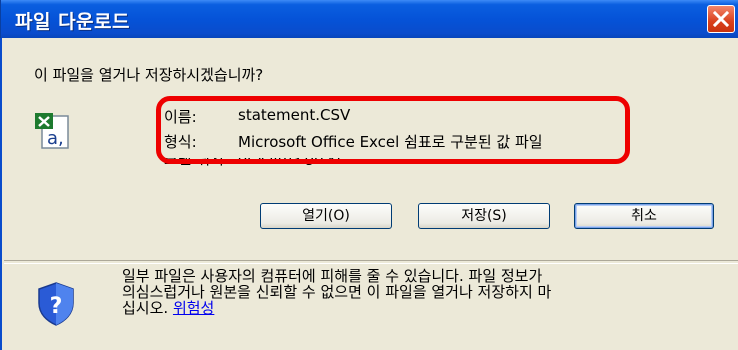 Image resolution: width=738 pixels, height=350 pixels. Describe the element at coordinates (72, 22) in the screenshot. I see `window-title: 파일 다운로드` at that location.